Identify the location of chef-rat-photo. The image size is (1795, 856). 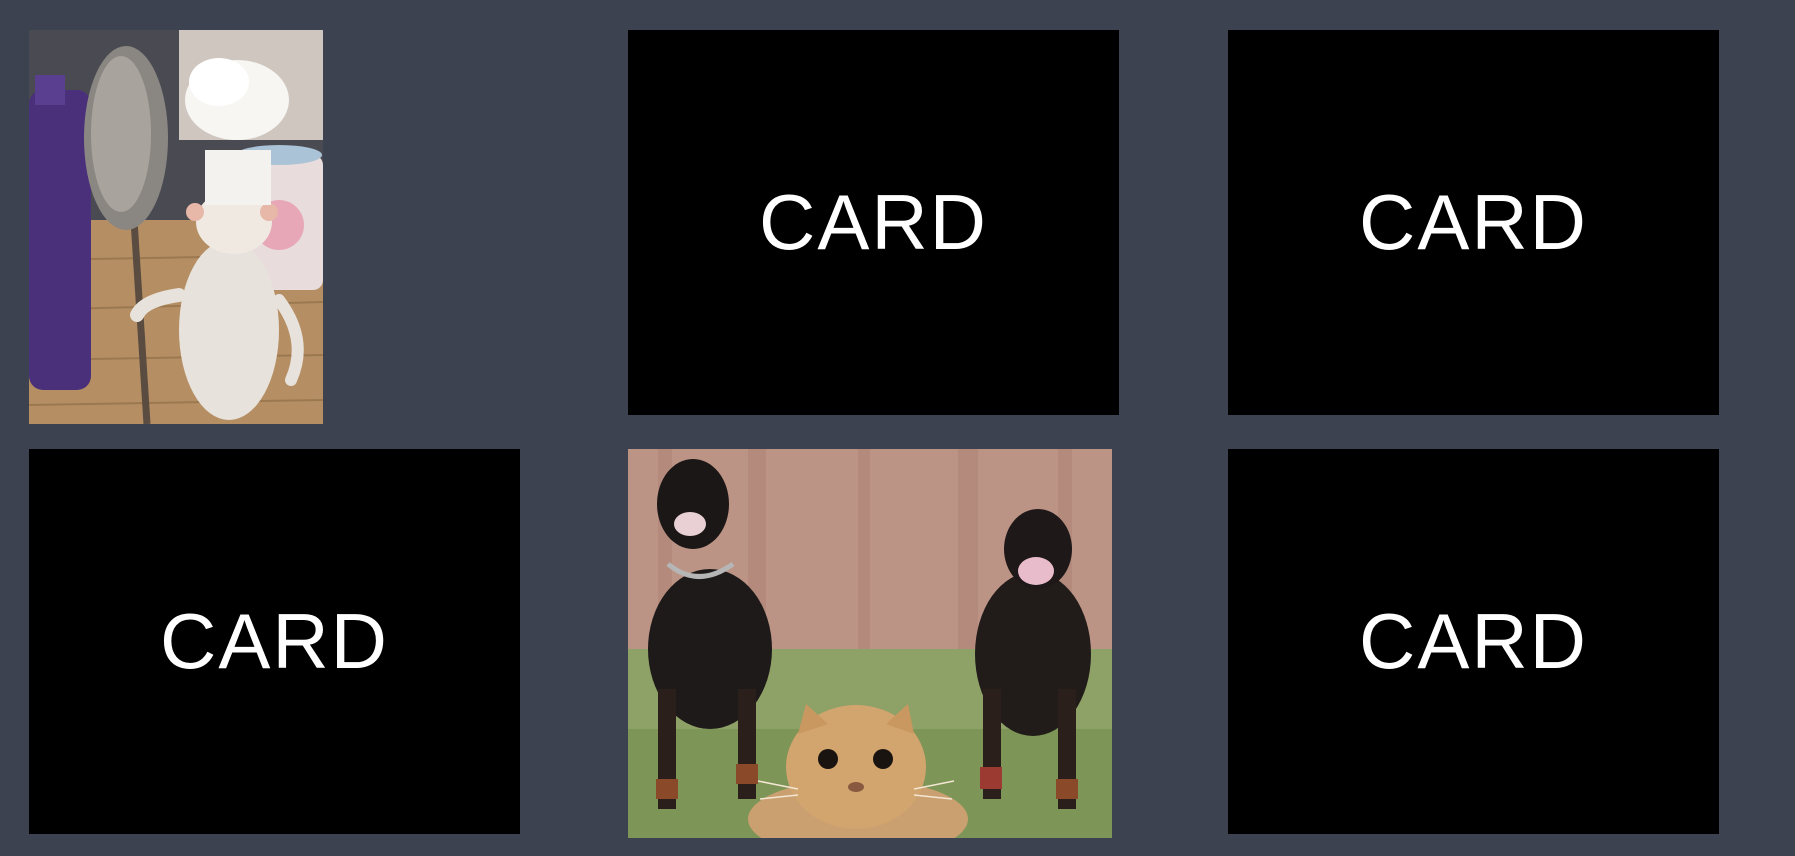
(176, 227).